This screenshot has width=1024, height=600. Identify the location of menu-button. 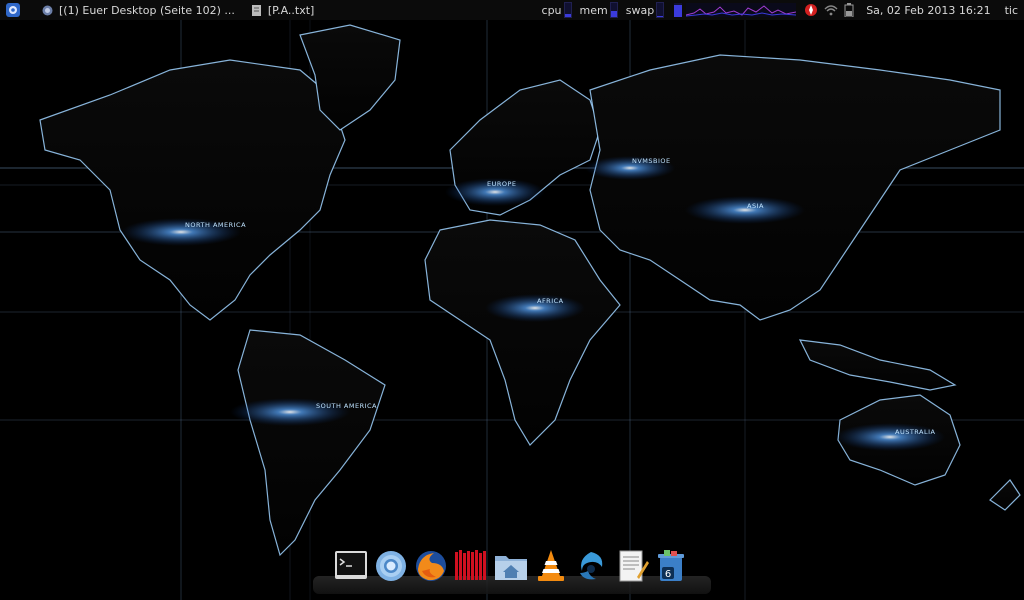
(13, 10).